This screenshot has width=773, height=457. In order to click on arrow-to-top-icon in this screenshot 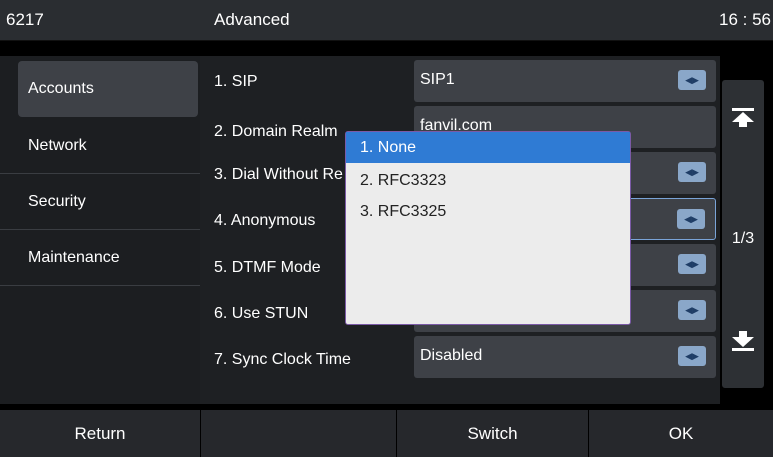, I will do `click(743, 117)`.